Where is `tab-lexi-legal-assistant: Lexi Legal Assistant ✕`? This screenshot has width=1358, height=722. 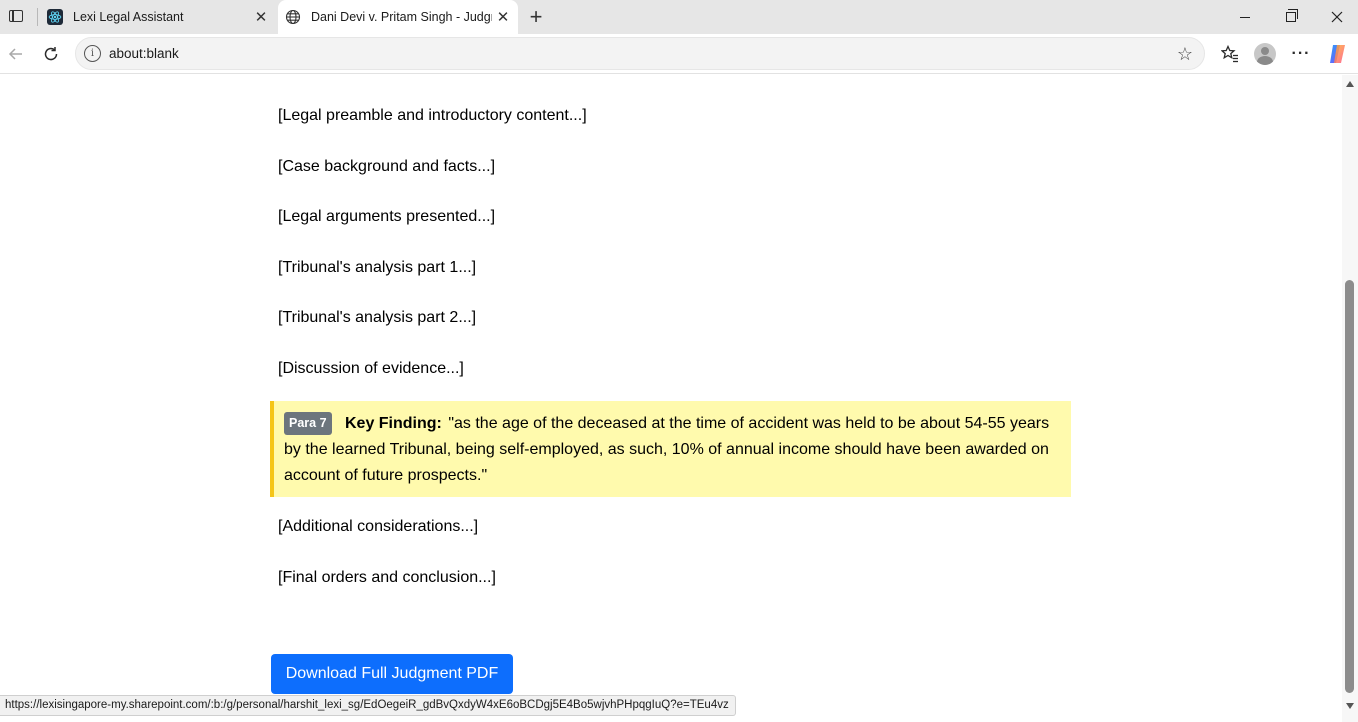
tab-lexi-legal-assistant: Lexi Legal Assistant ✕ is located at coordinates (158, 17).